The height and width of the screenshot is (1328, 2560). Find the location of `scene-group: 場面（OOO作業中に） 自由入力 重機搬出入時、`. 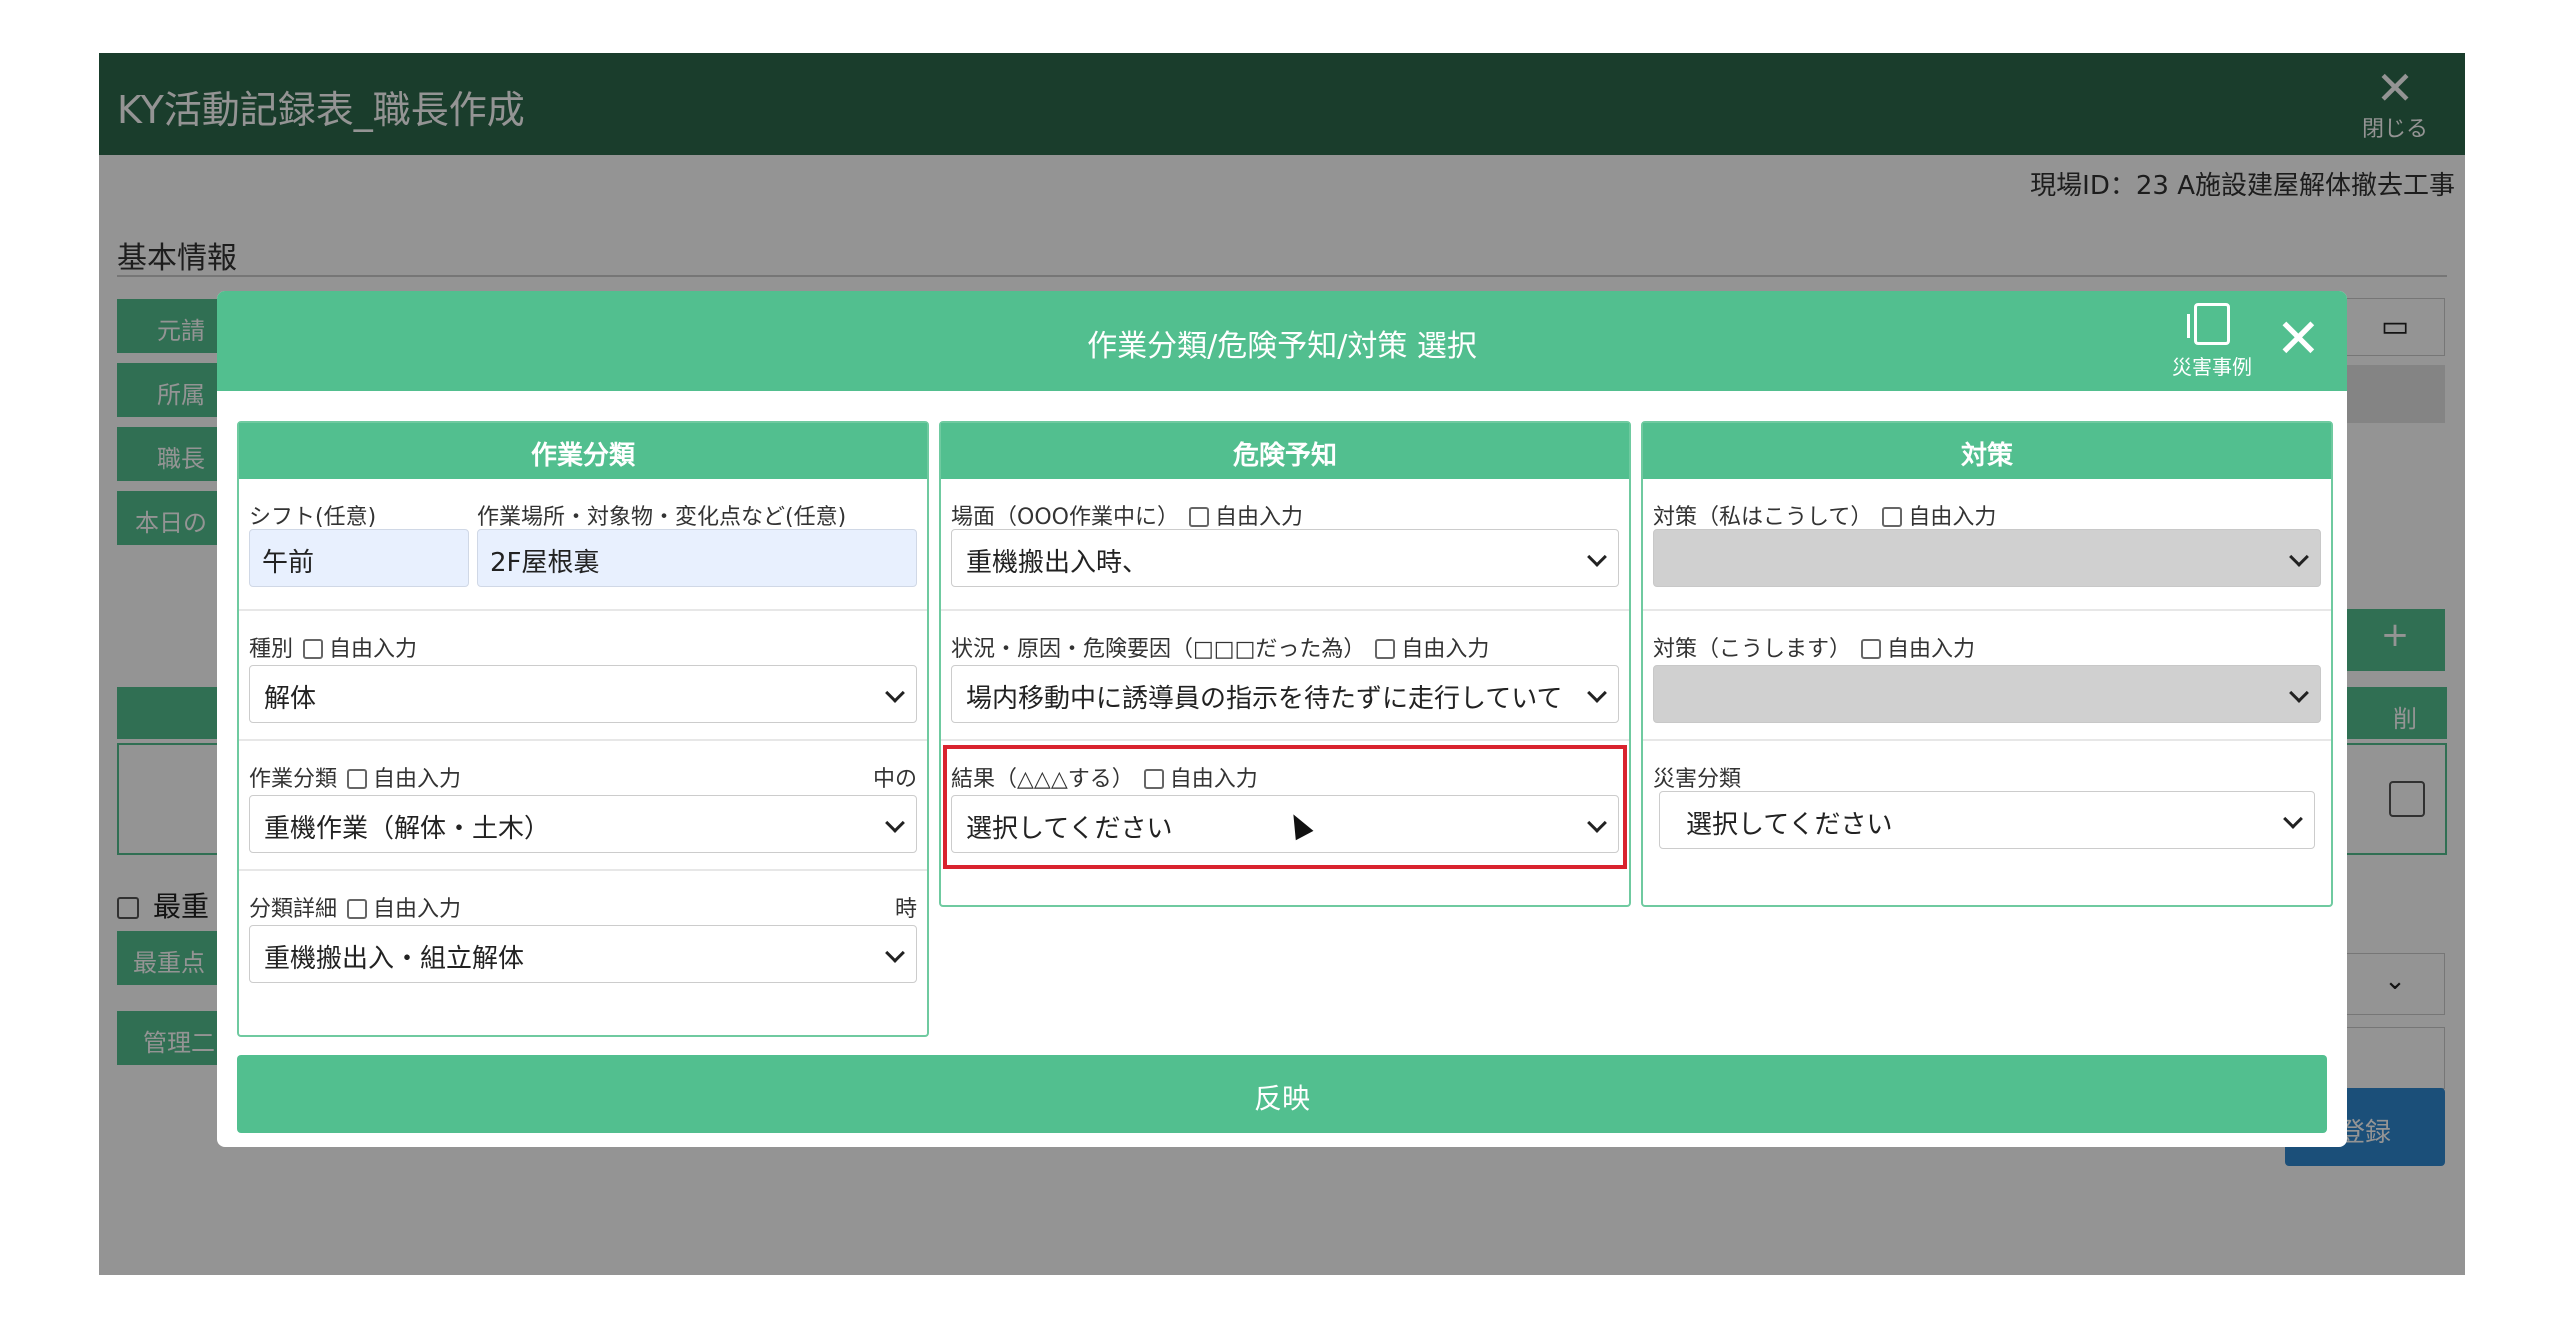

scene-group: 場面（OOO作業中に） 自由入力 重機搬出入時、 is located at coordinates (1285, 545).